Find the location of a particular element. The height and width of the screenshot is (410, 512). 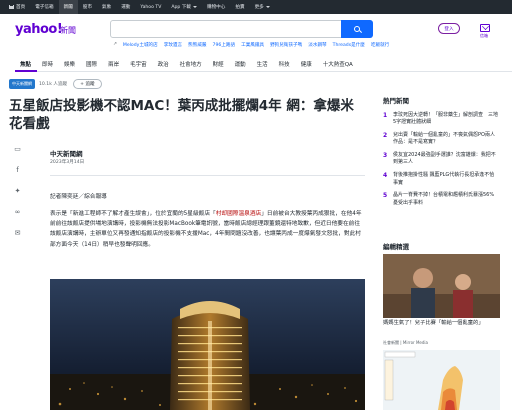

trending-icon: ↗ is located at coordinates (115, 44).